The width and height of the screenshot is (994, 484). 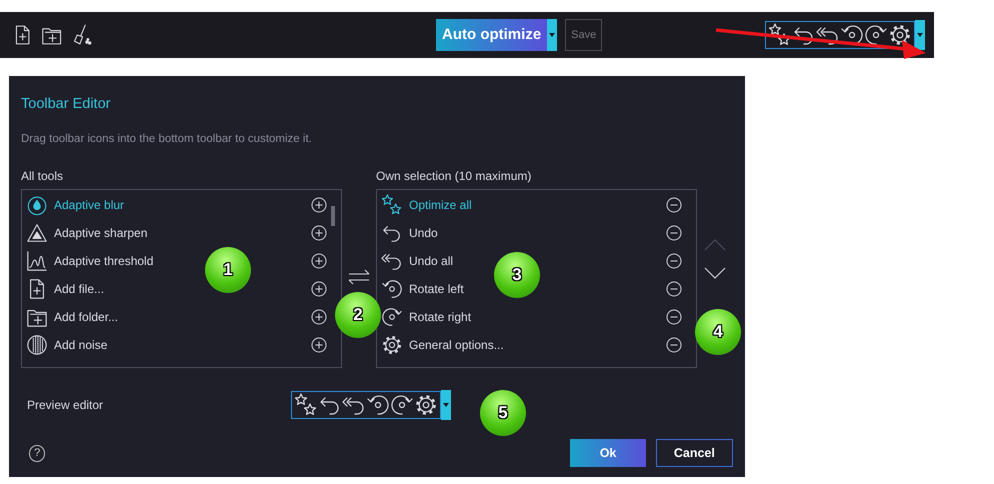 What do you see at coordinates (608, 453) in the screenshot?
I see `ok-button: Ok` at bounding box center [608, 453].